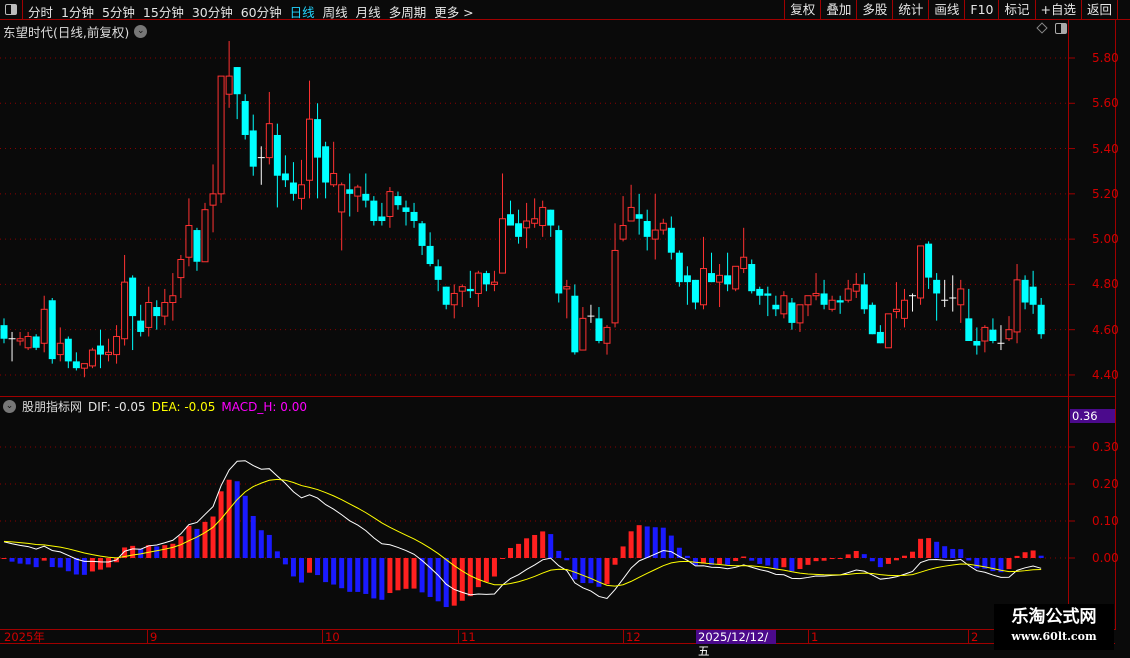 This screenshot has height=658, width=1130. Describe the element at coordinates (632, 637) in the screenshot. I see `time-label: 12` at that location.